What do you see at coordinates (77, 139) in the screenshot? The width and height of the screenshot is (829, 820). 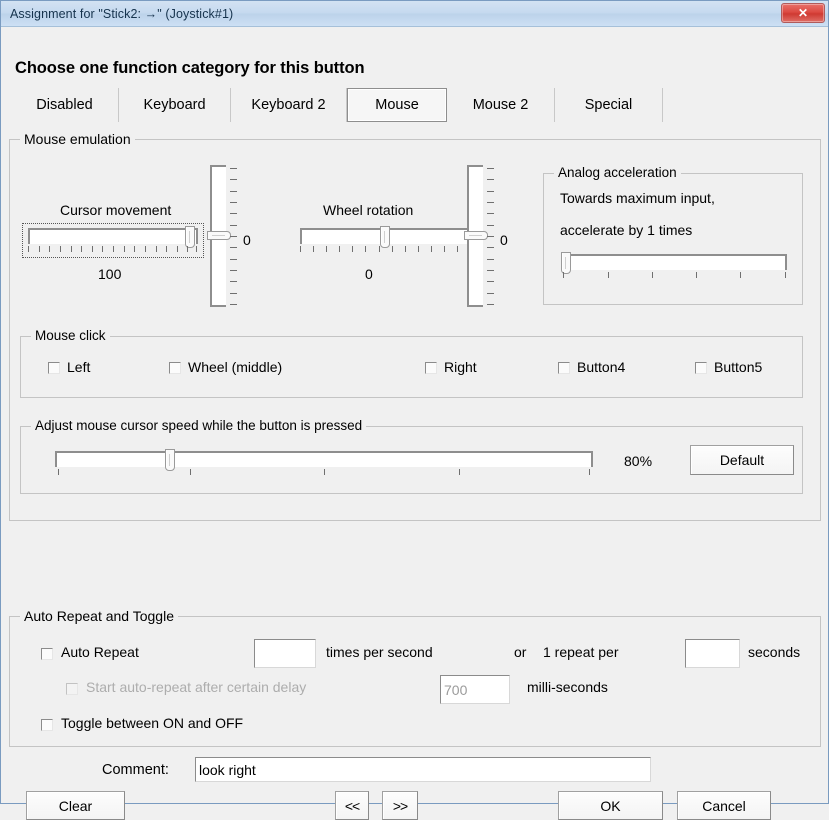 I see `mouse-emulation-legend: Mouse emulation` at bounding box center [77, 139].